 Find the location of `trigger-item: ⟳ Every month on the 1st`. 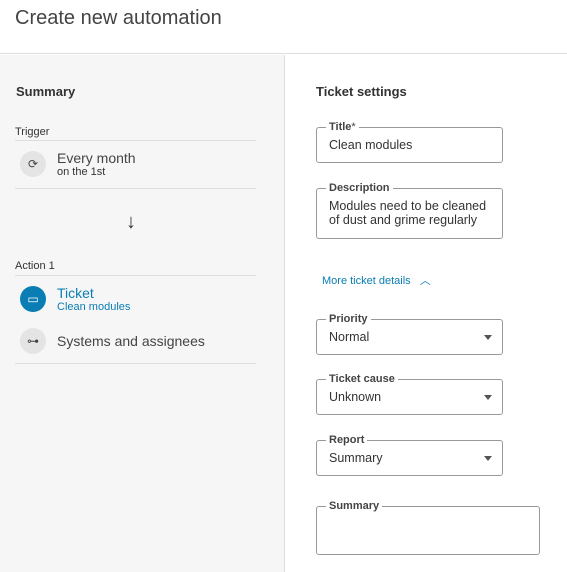

trigger-item: ⟳ Every month on the 1st is located at coordinates (78, 164).